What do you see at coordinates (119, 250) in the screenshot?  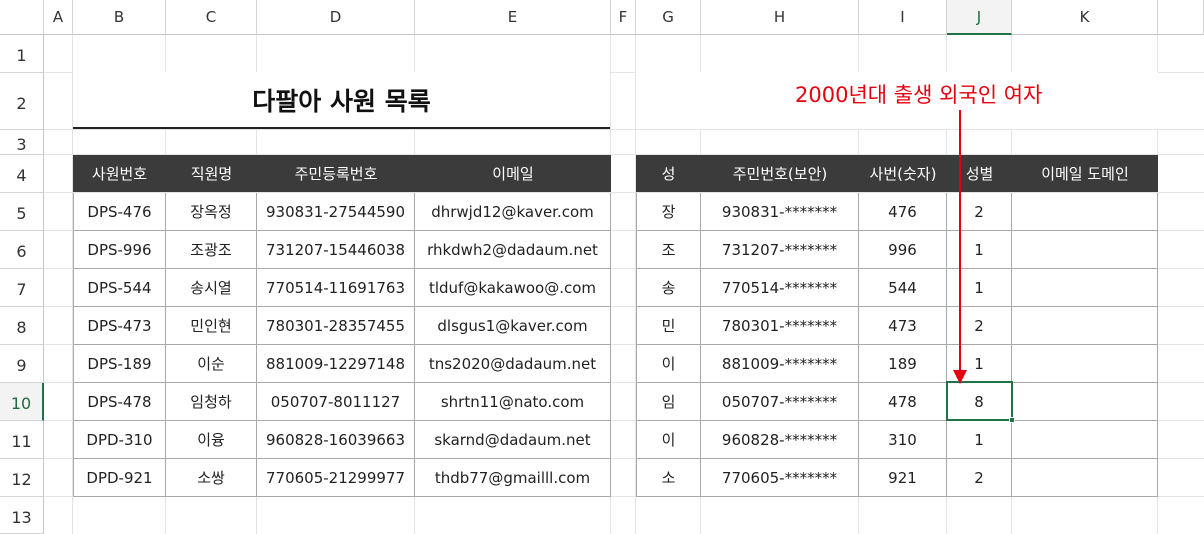 I see `left-table-cell: DPS-996` at bounding box center [119, 250].